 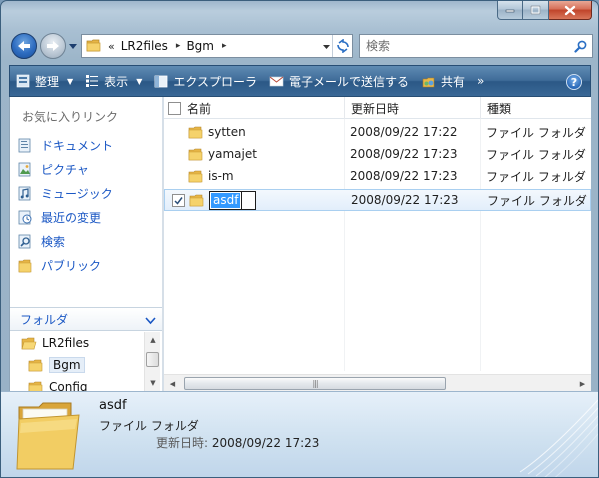 I want to click on breadcrumb-lr2files: LR2files, so click(x=144, y=46).